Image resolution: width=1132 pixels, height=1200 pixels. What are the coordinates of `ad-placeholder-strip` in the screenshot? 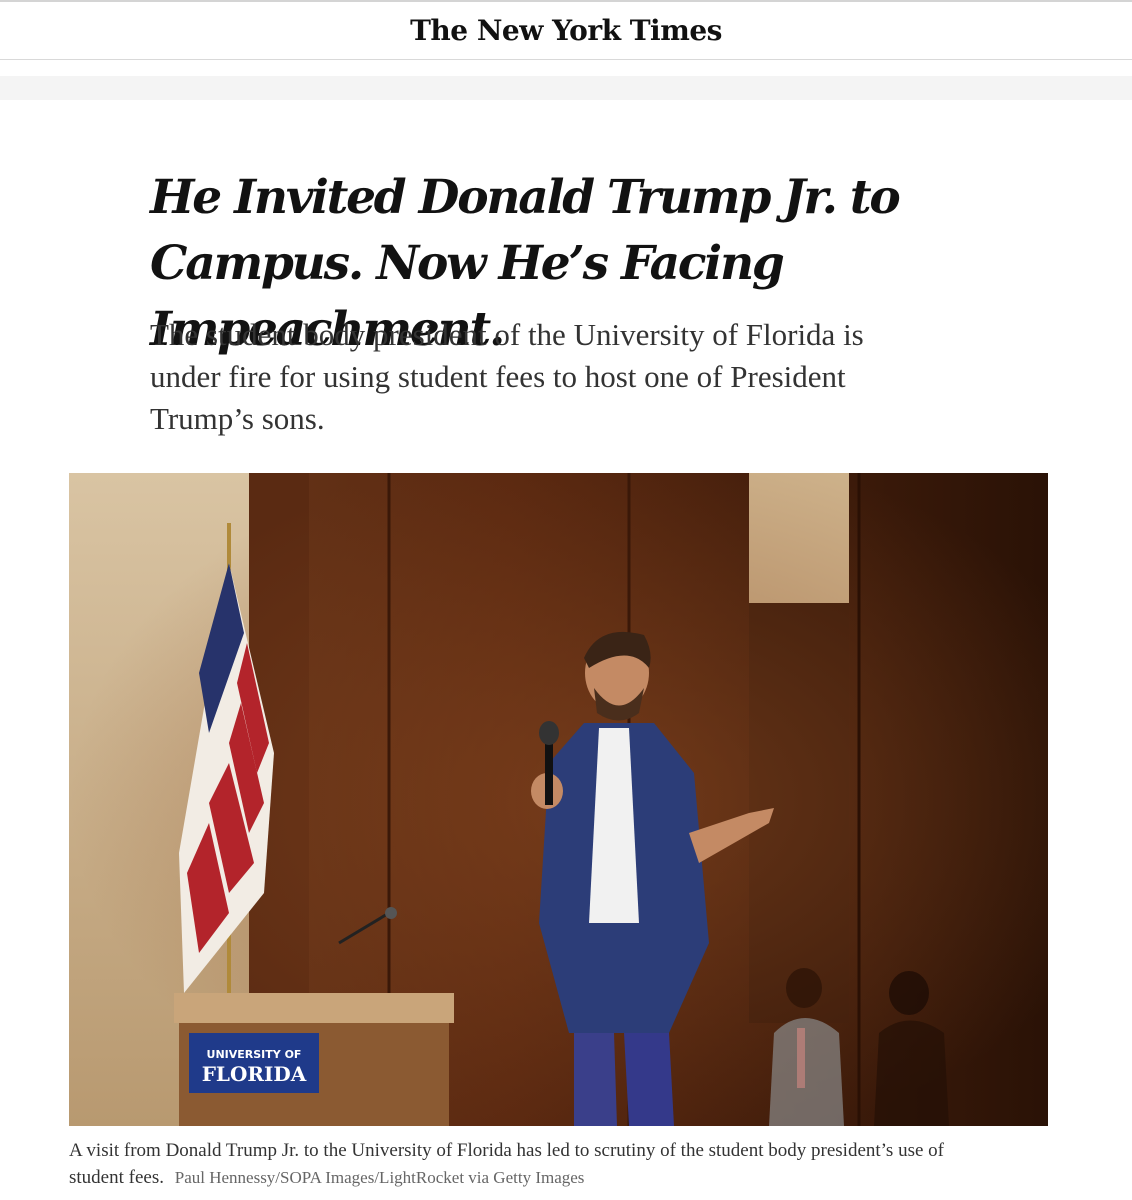 It's located at (566, 88).